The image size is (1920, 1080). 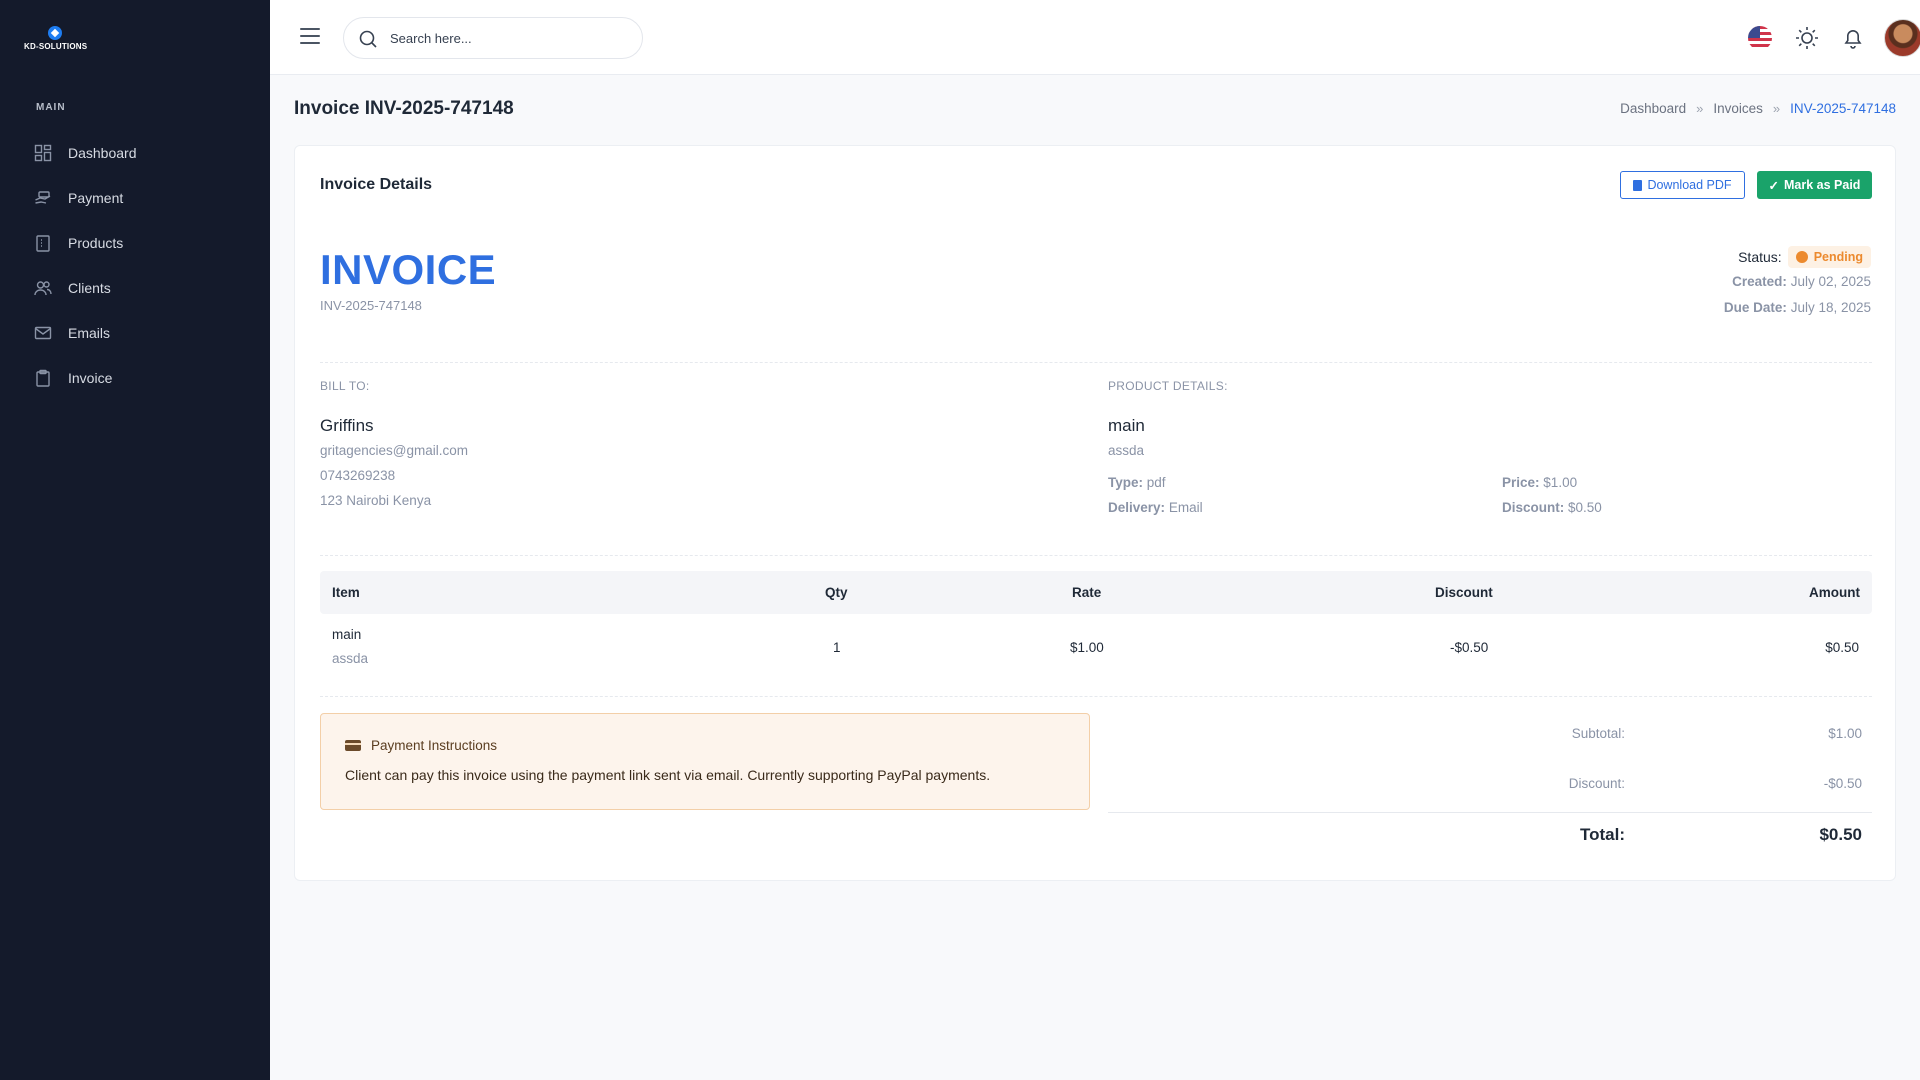 I want to click on totals-discount-label: Discount:, so click(x=1596, y=783).